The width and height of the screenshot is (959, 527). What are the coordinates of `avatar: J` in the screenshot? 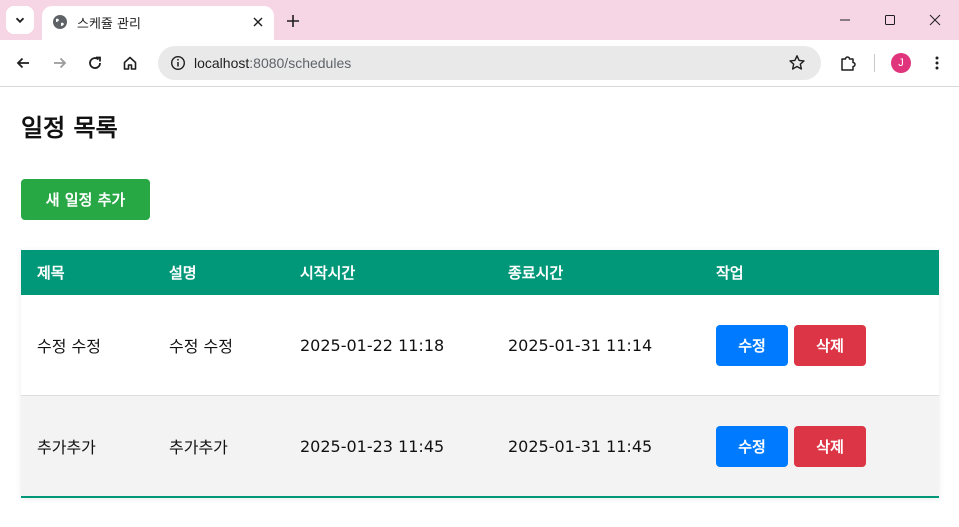 It's located at (901, 63).